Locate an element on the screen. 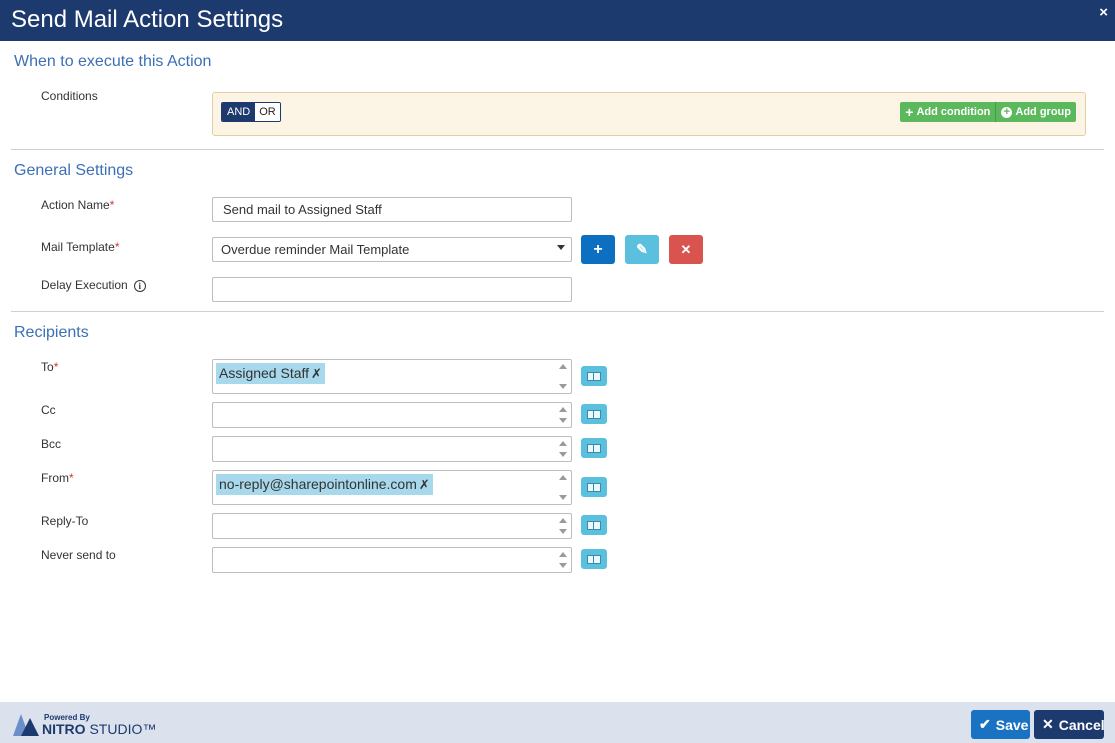 The width and height of the screenshot is (1115, 743). bcc-field is located at coordinates (392, 449).